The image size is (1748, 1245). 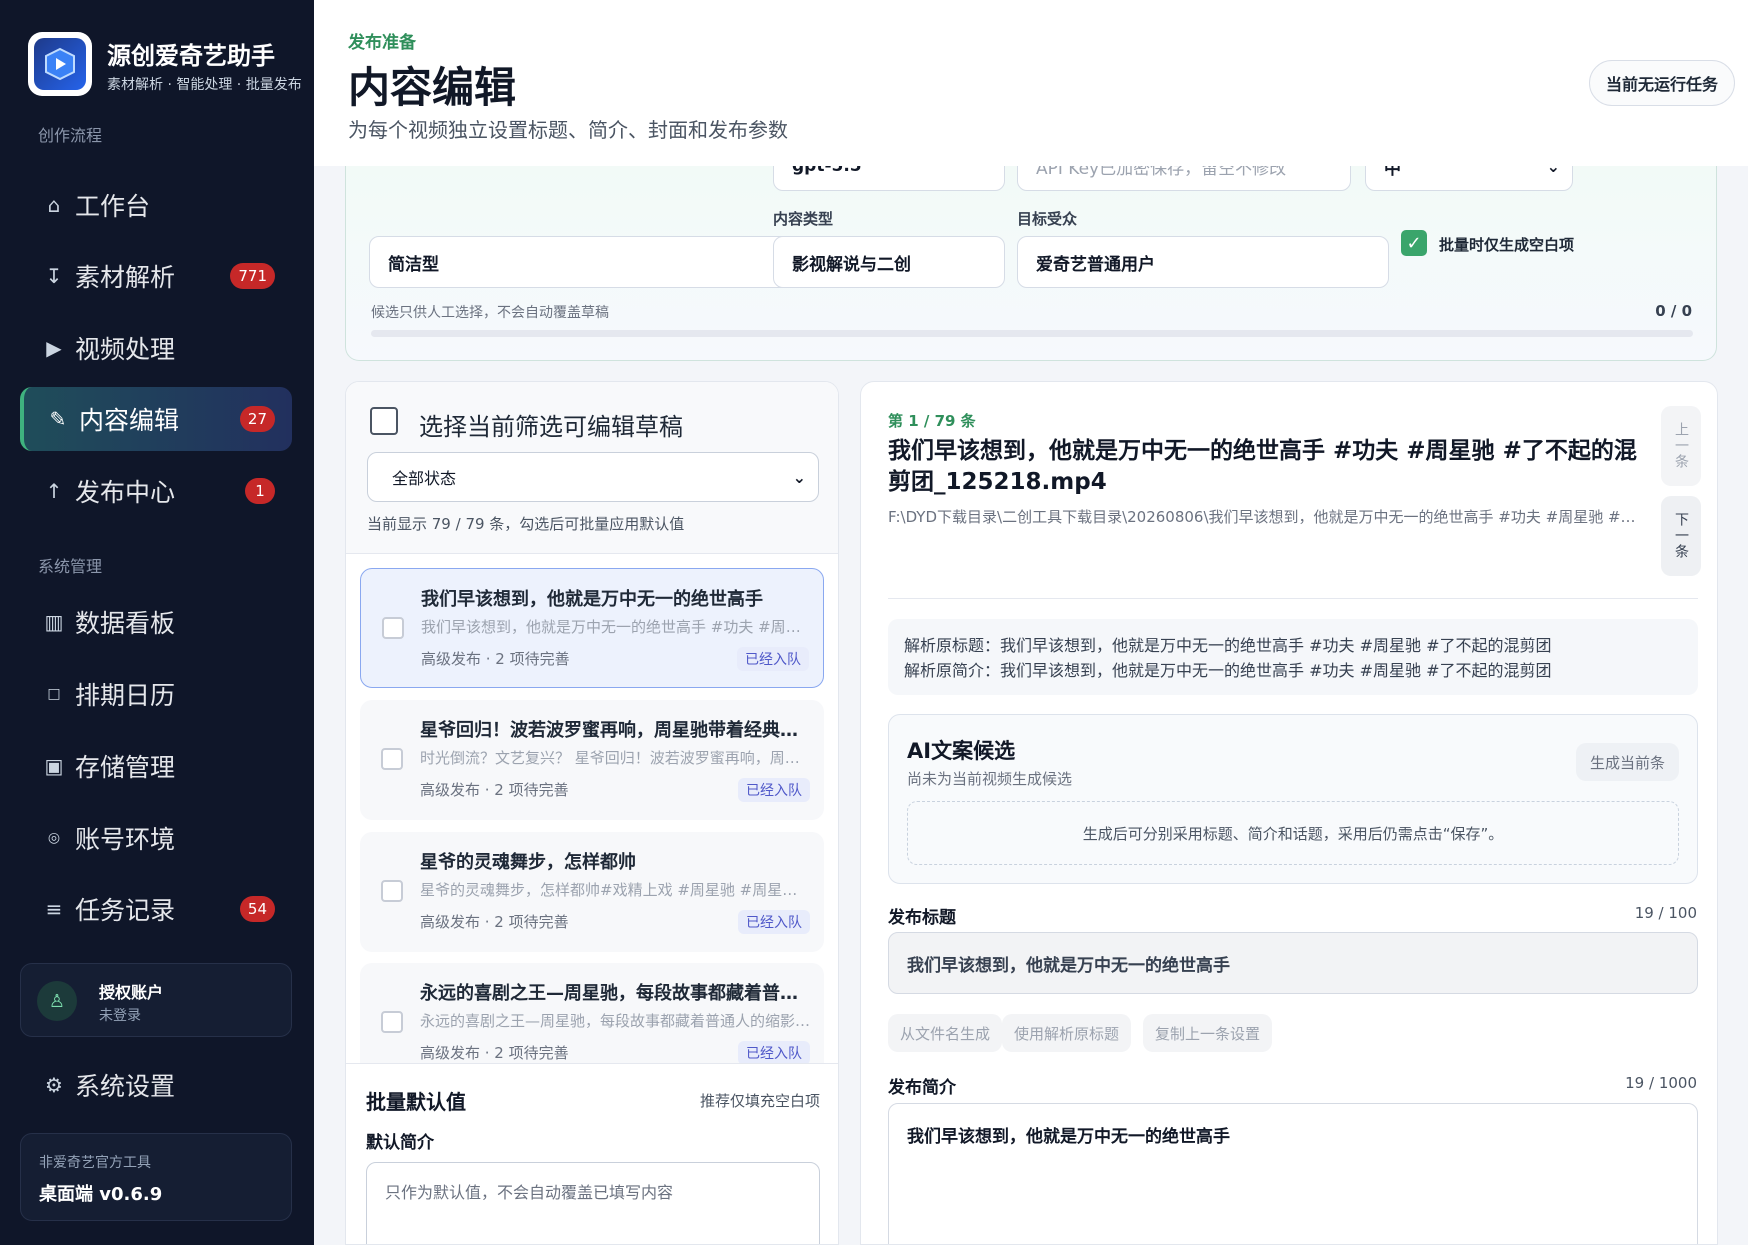 What do you see at coordinates (1681, 536) in the screenshot?
I see `next-item-button: 下一条` at bounding box center [1681, 536].